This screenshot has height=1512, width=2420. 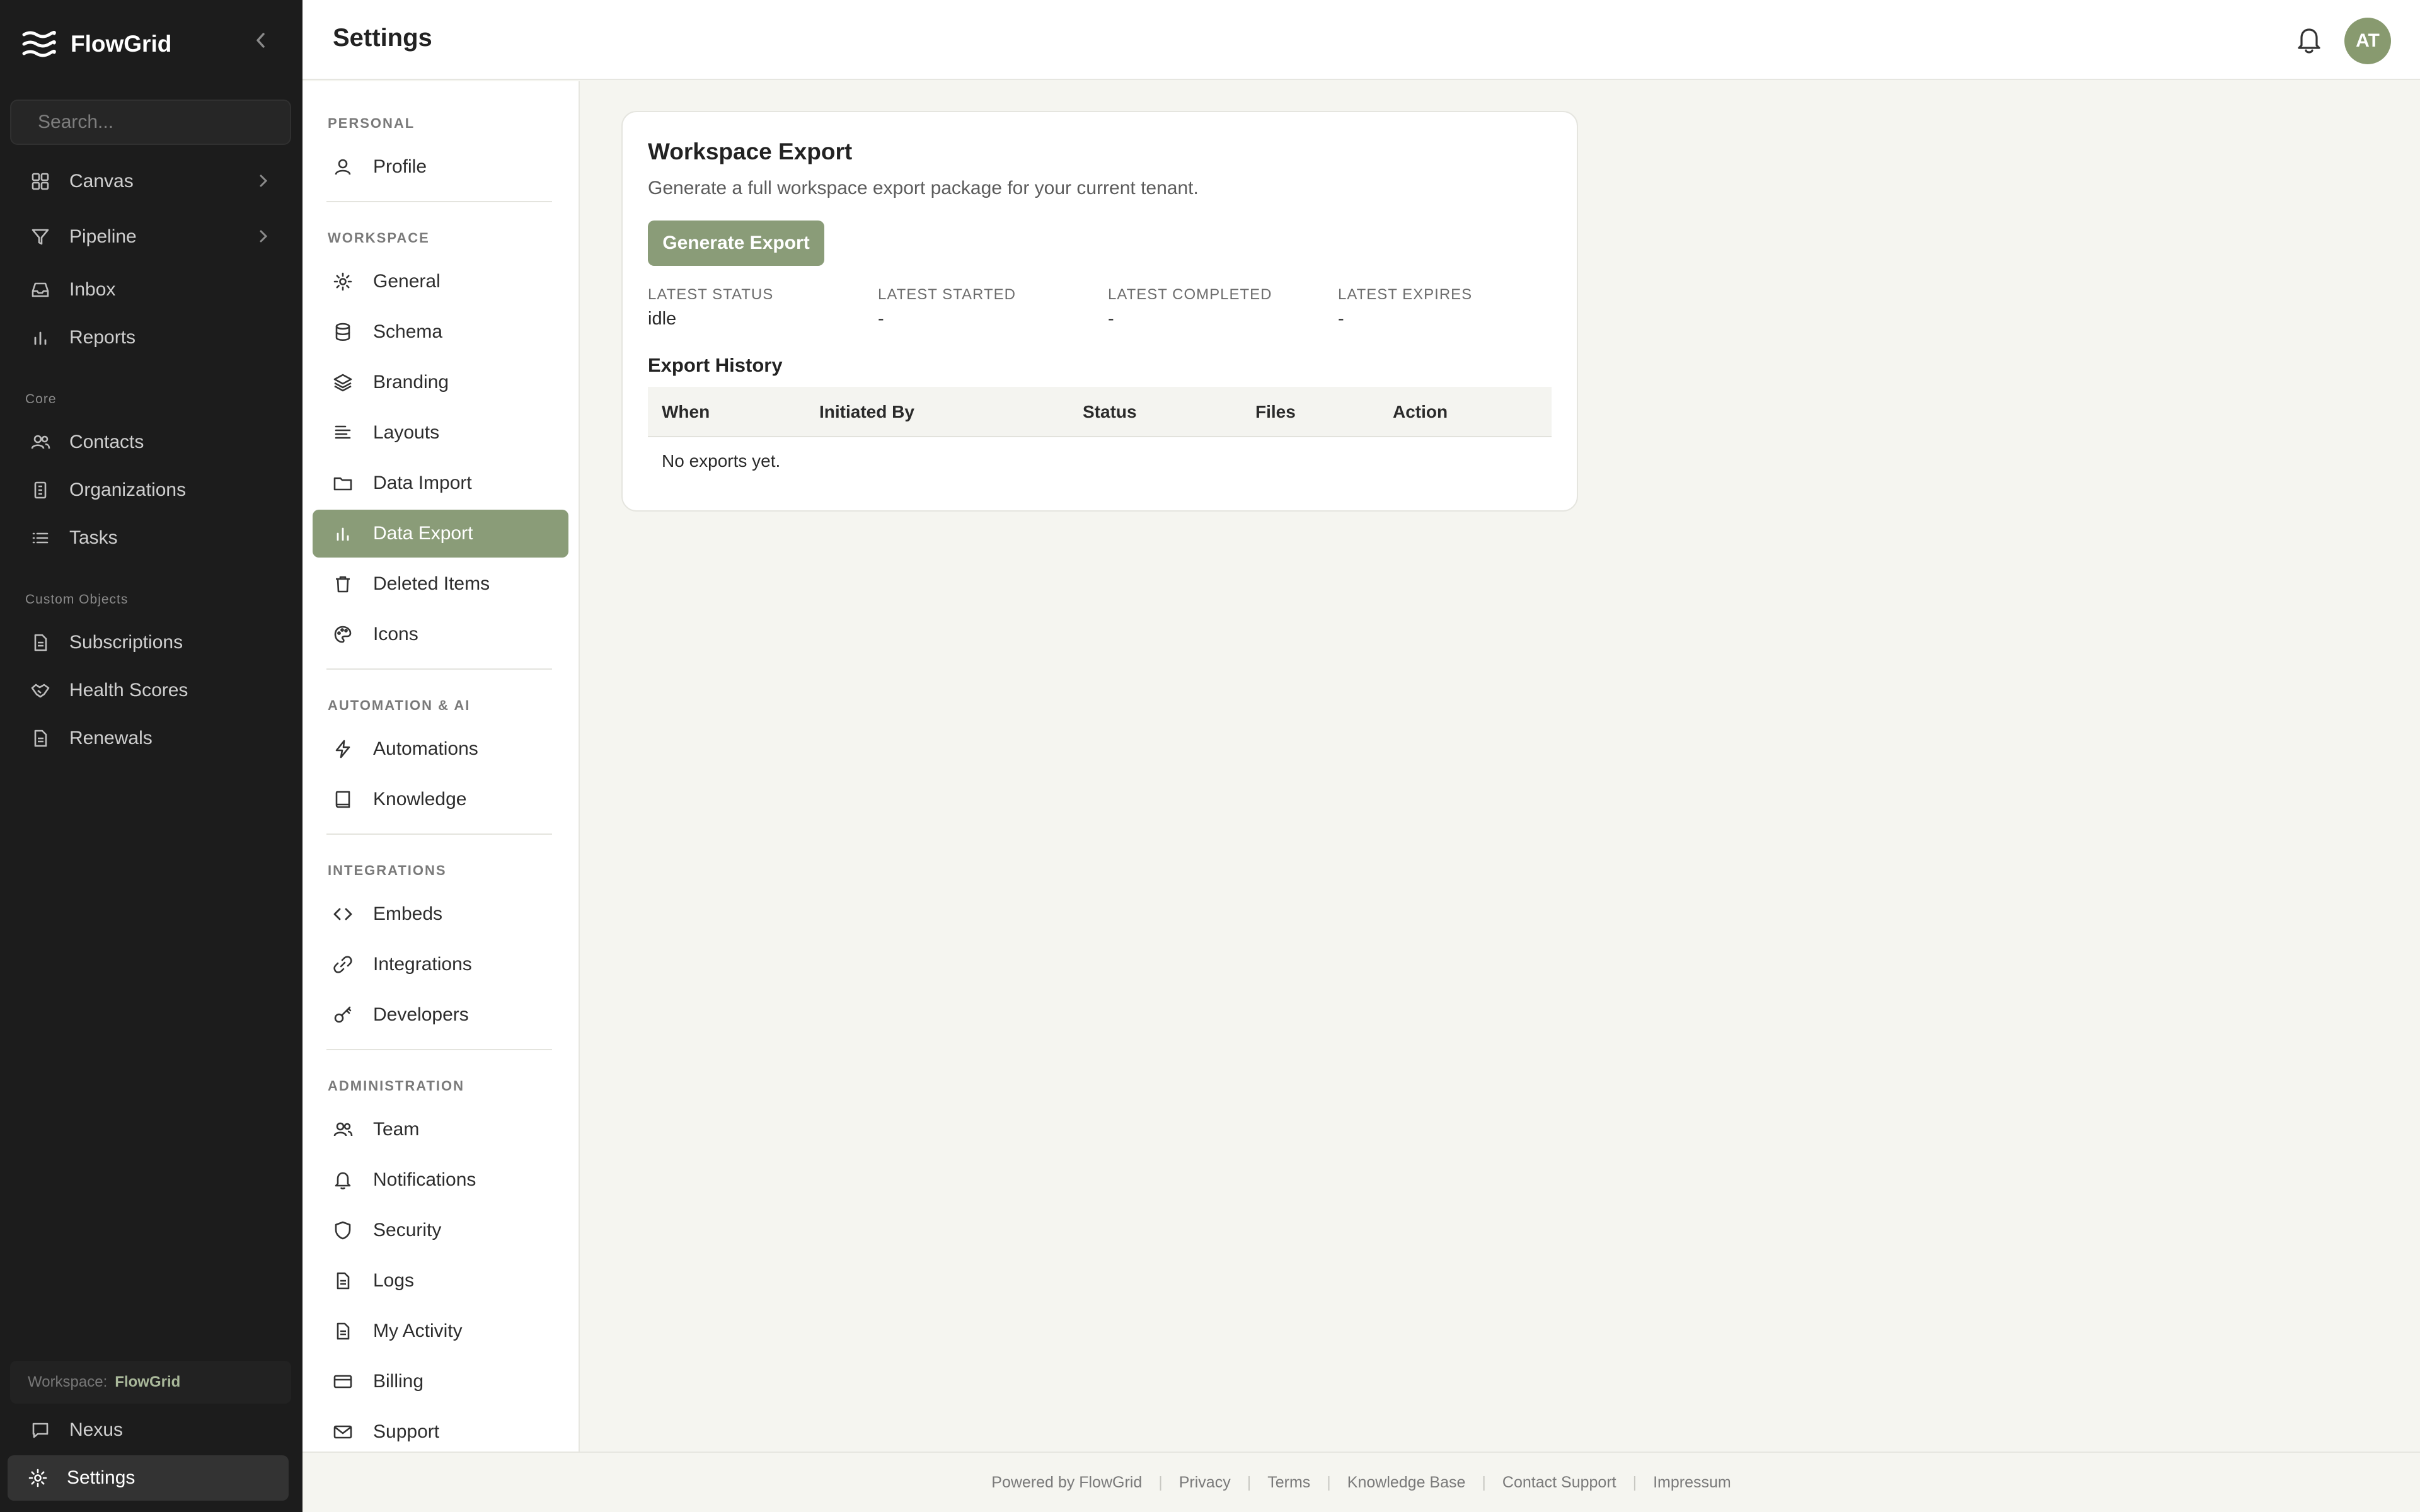 What do you see at coordinates (1288, 1483) in the screenshot?
I see `footer-link-terms: Terms` at bounding box center [1288, 1483].